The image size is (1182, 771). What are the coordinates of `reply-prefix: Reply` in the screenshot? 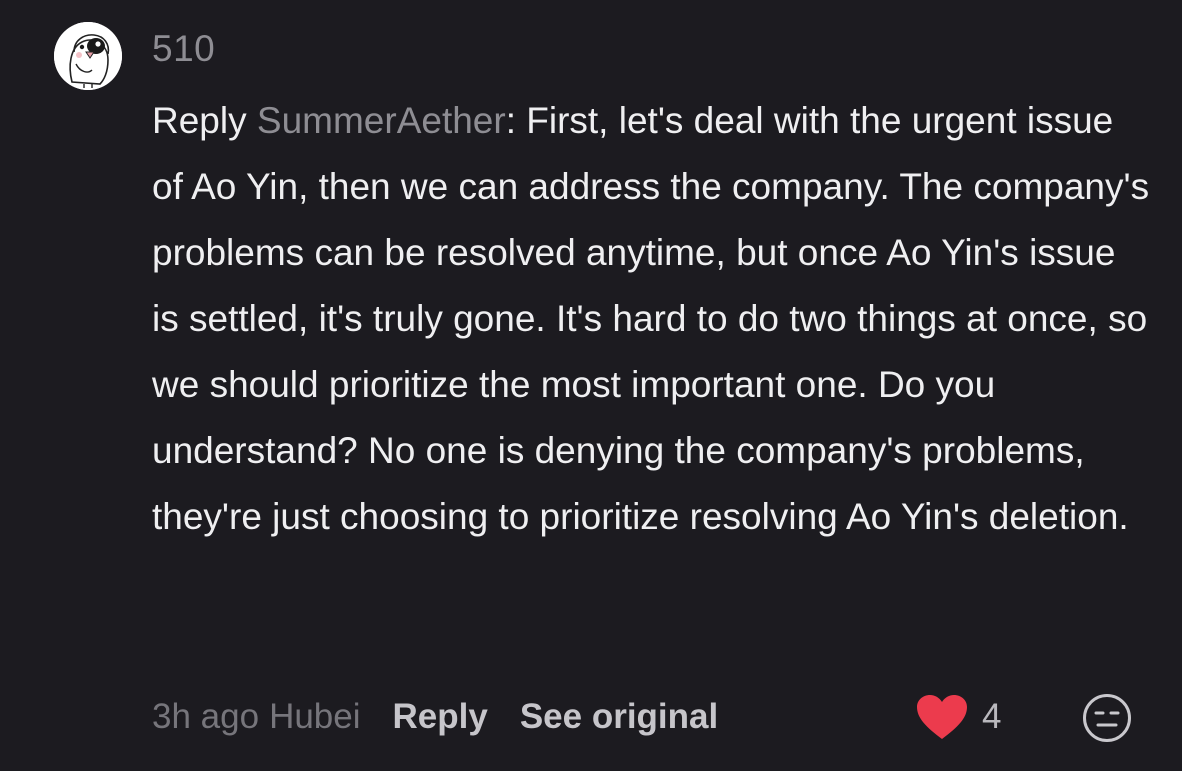 It's located at (204, 120).